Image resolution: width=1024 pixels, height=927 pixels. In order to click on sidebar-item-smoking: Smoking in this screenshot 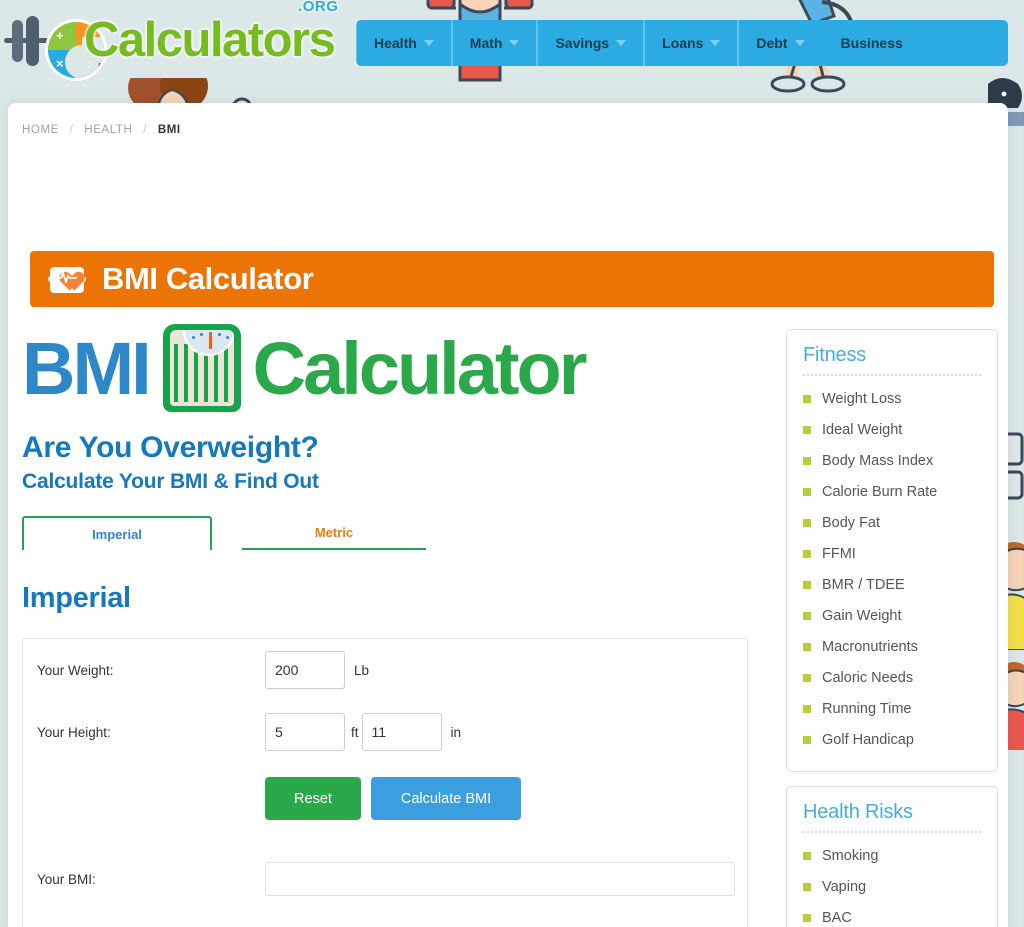, I will do `click(892, 855)`.